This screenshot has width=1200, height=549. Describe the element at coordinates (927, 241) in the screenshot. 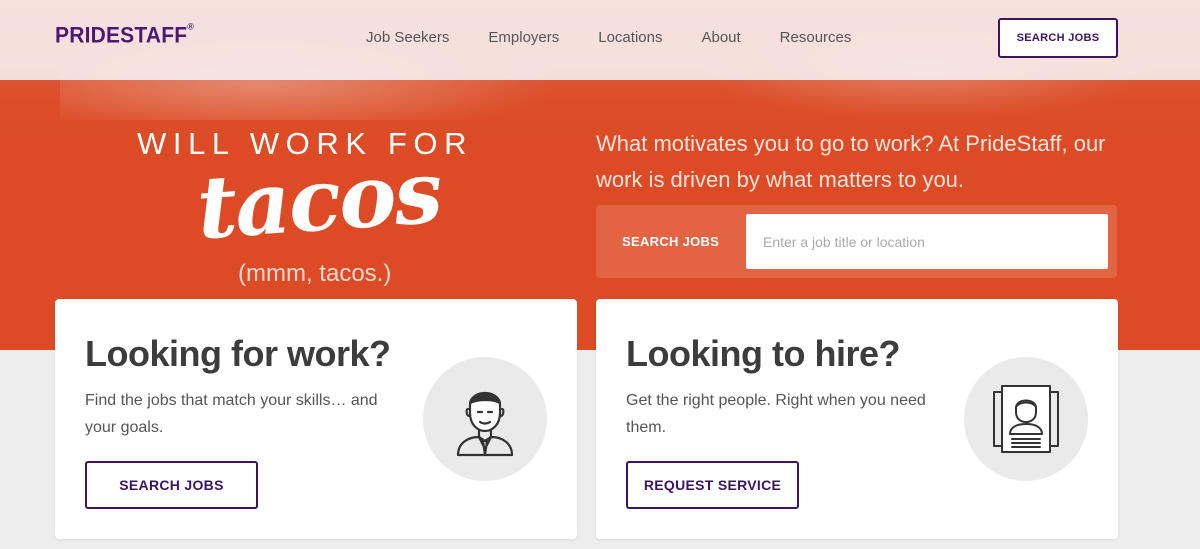

I see `job-search-input` at that location.